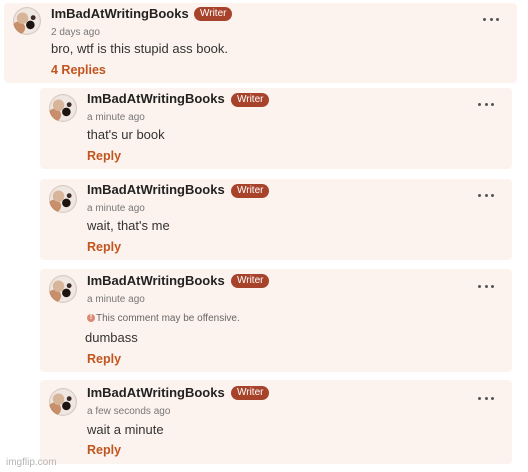 This screenshot has height=472, width=528. What do you see at coordinates (75, 32) in the screenshot?
I see `comment-timestamp: 2 days ago` at bounding box center [75, 32].